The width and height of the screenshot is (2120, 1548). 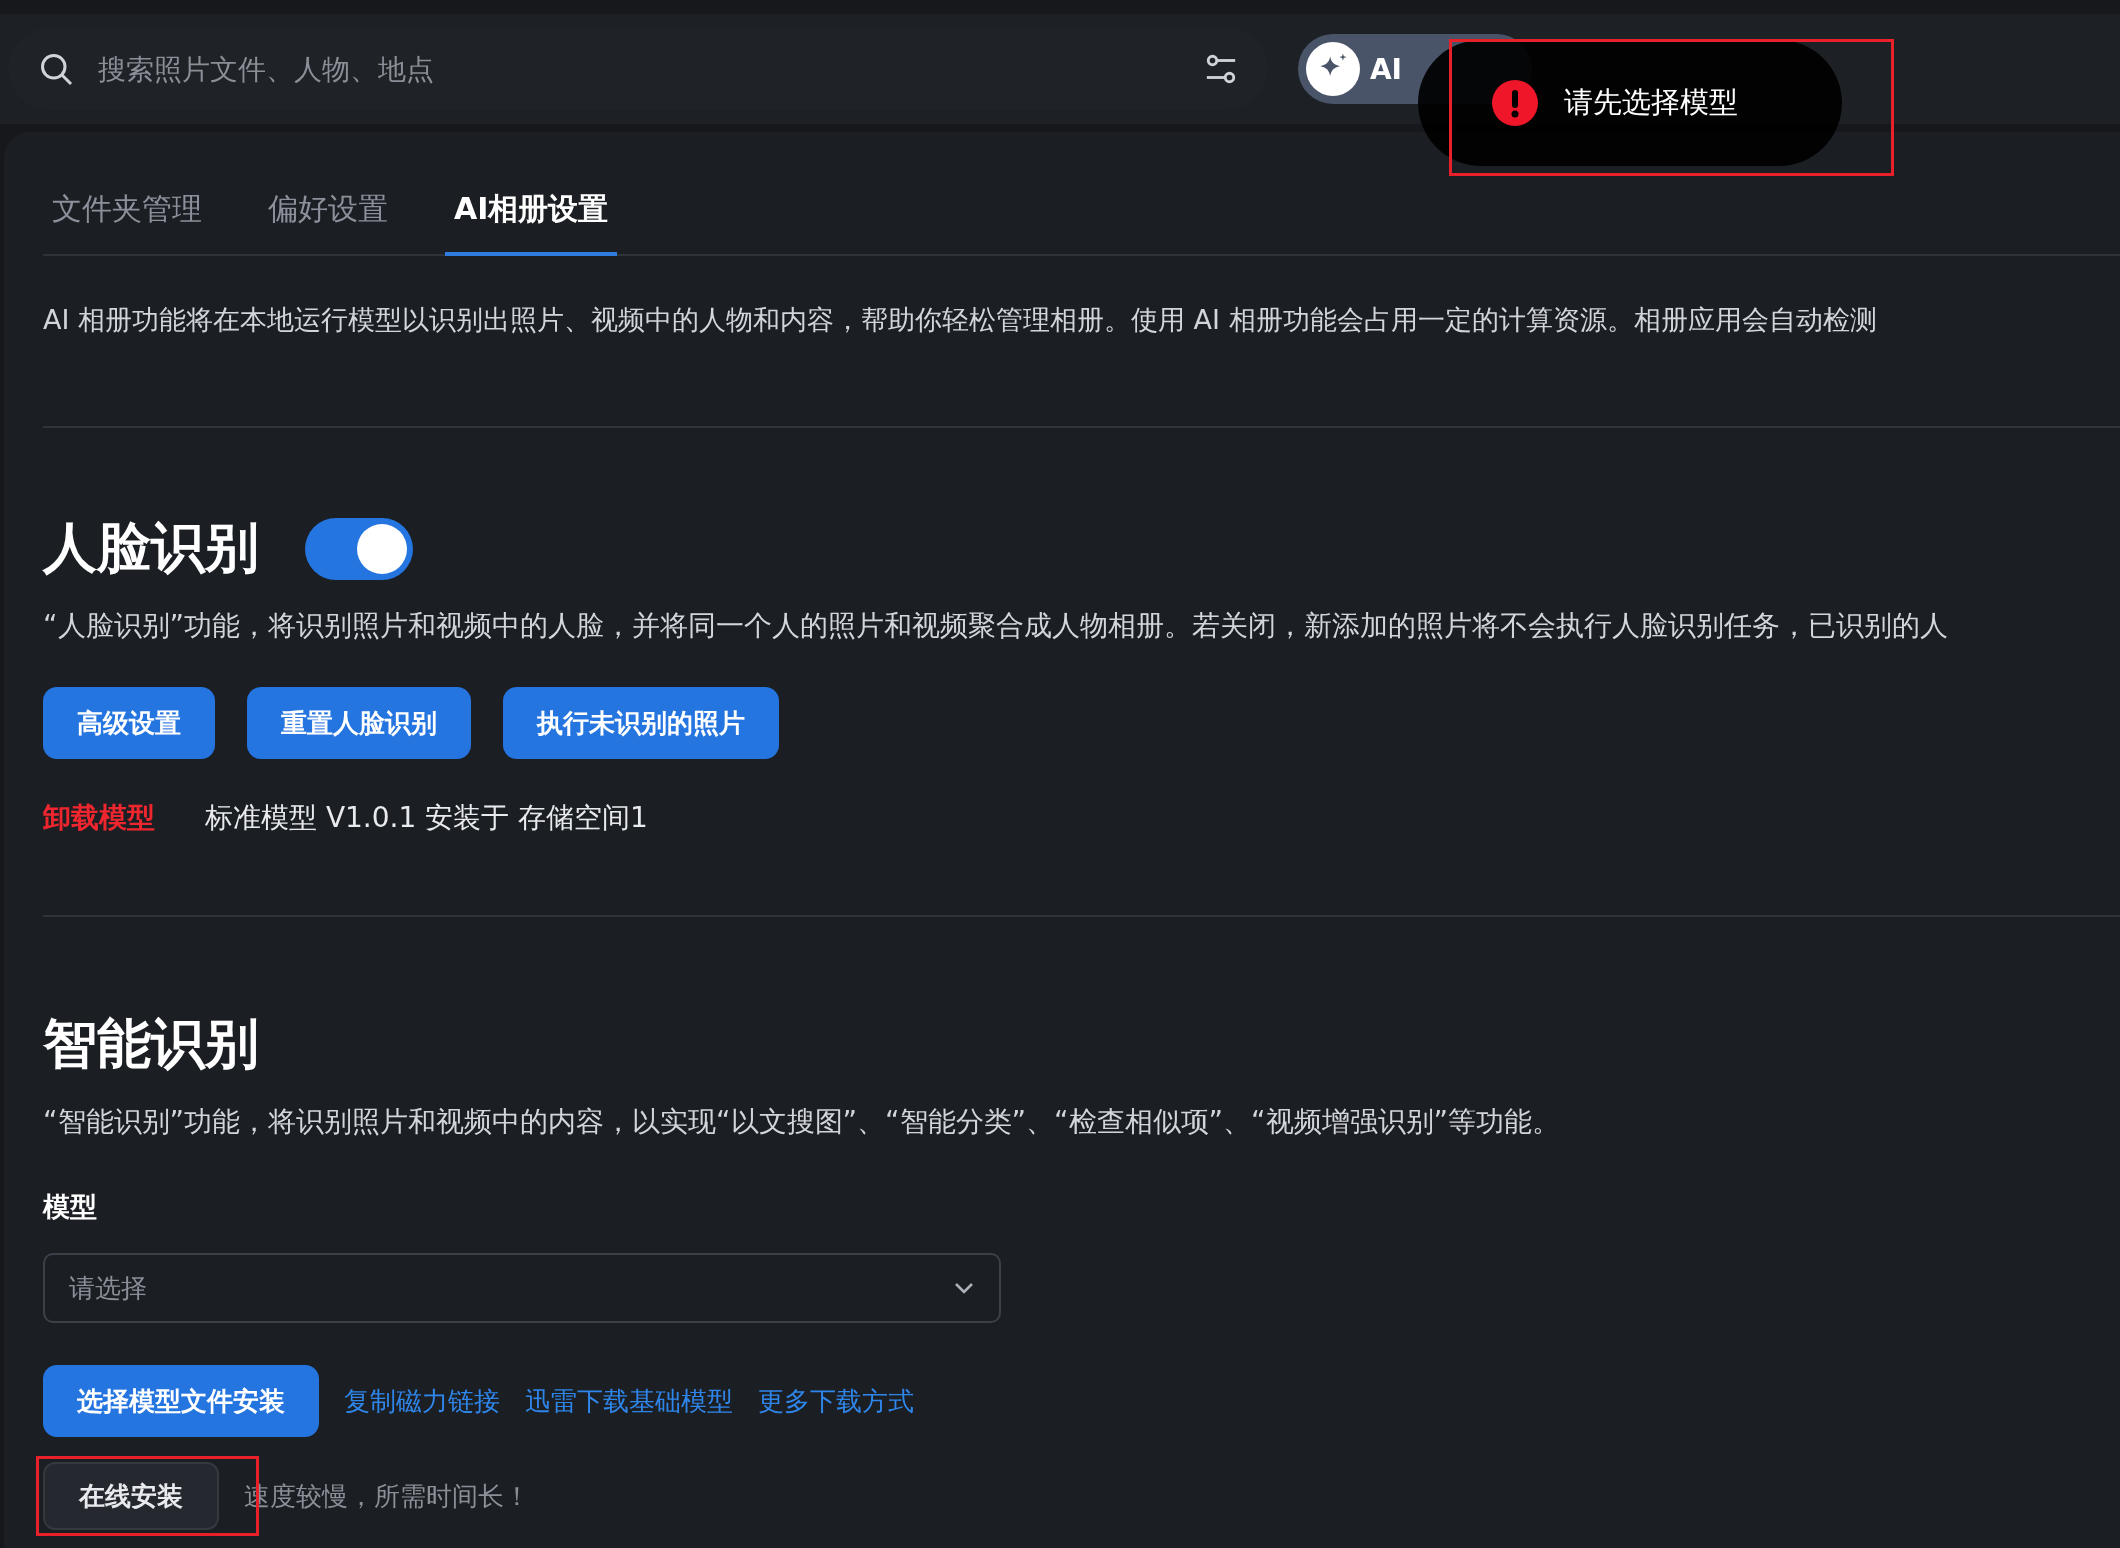 What do you see at coordinates (1385, 69) in the screenshot?
I see `ai-label: AI` at bounding box center [1385, 69].